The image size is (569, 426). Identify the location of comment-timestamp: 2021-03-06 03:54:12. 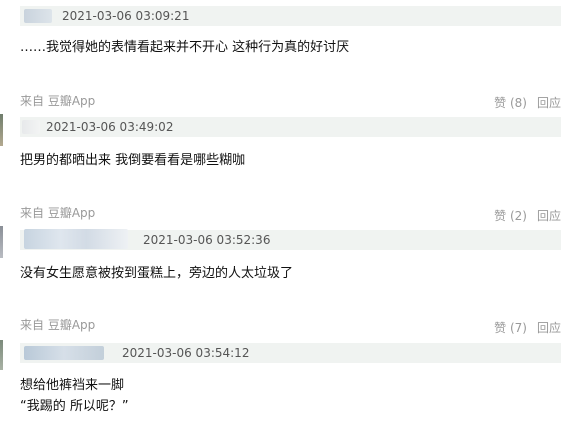
(186, 353).